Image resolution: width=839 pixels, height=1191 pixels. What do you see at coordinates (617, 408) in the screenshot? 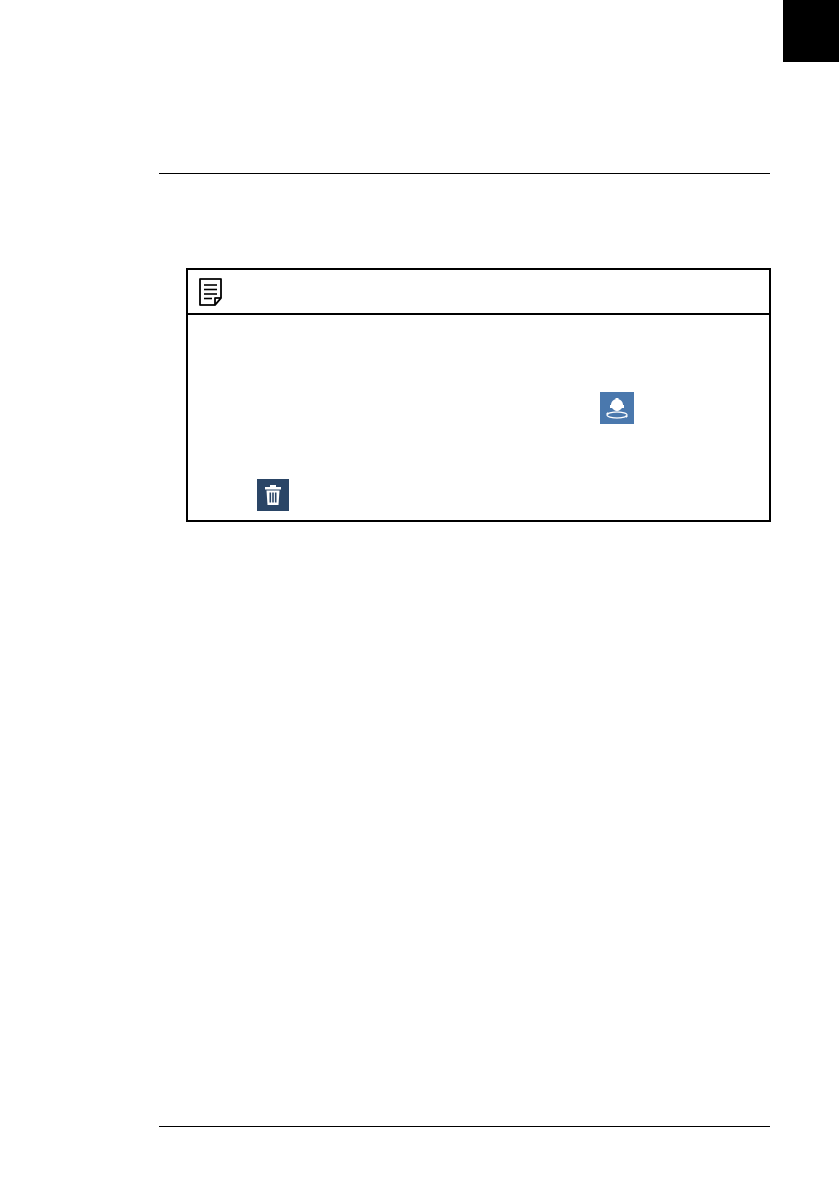
I see `ptz-icon` at bounding box center [617, 408].